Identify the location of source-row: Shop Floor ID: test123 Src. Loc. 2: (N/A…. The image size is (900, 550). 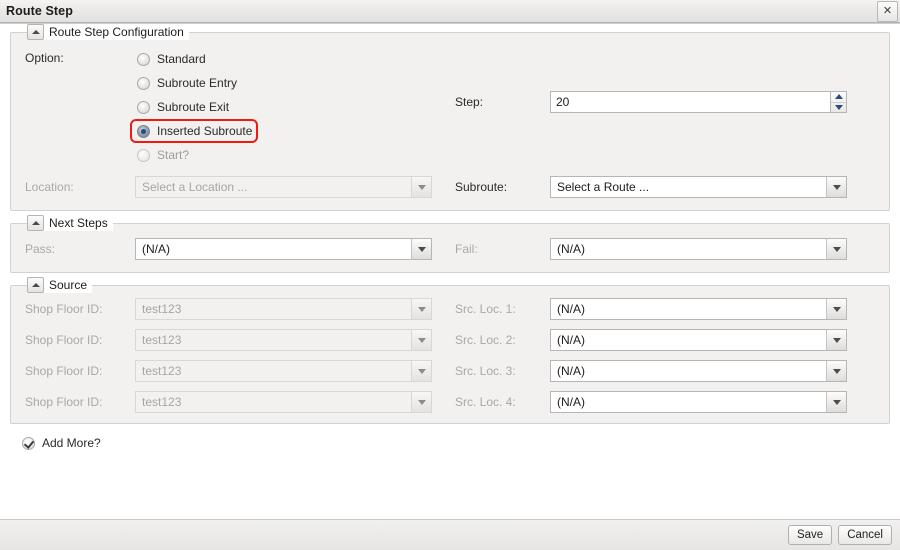
(450, 340).